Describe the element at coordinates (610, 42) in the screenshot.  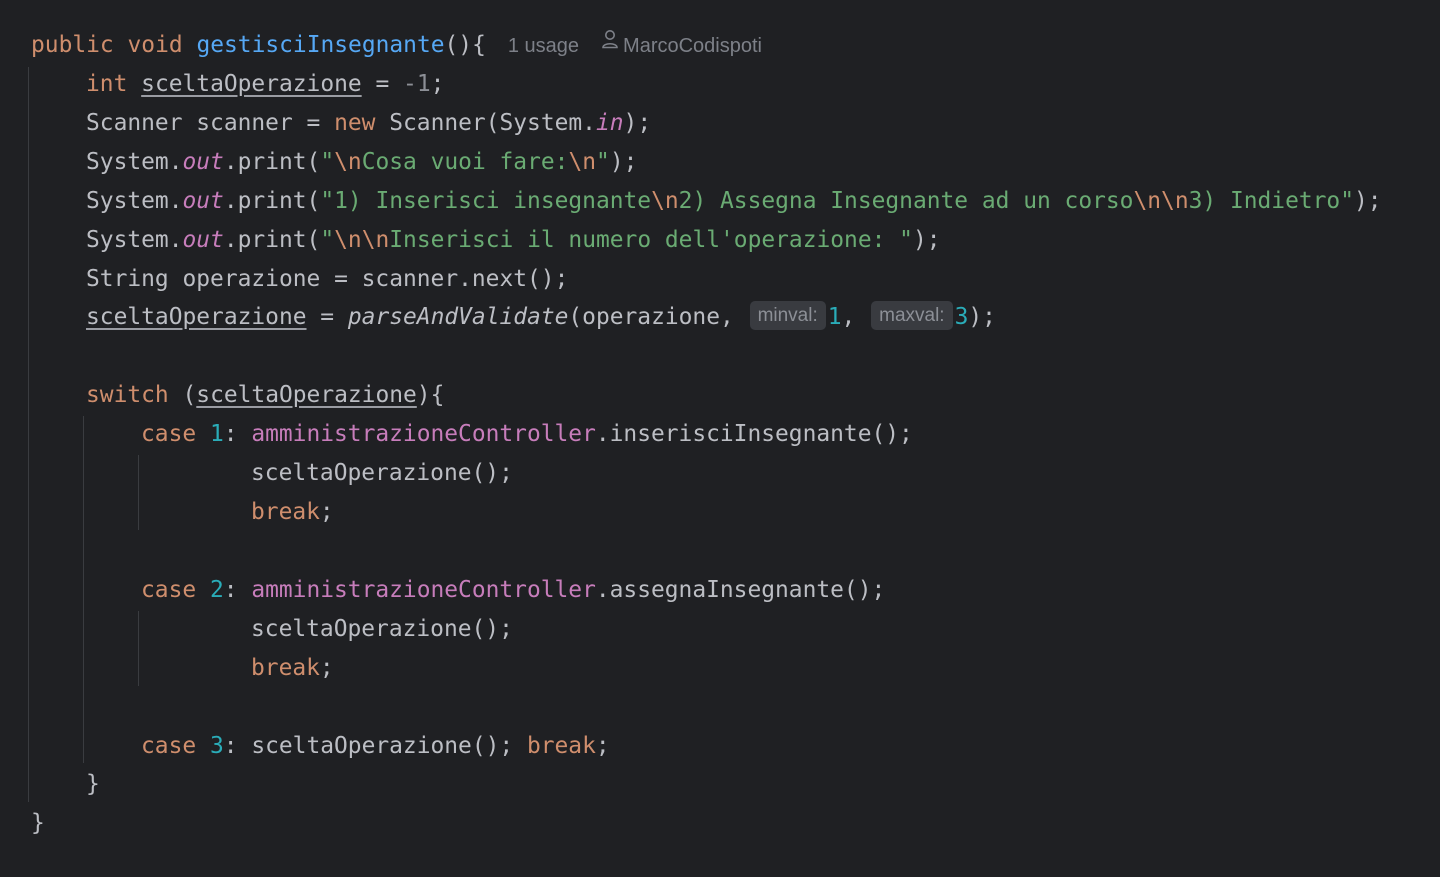
I see `person-icon` at that location.